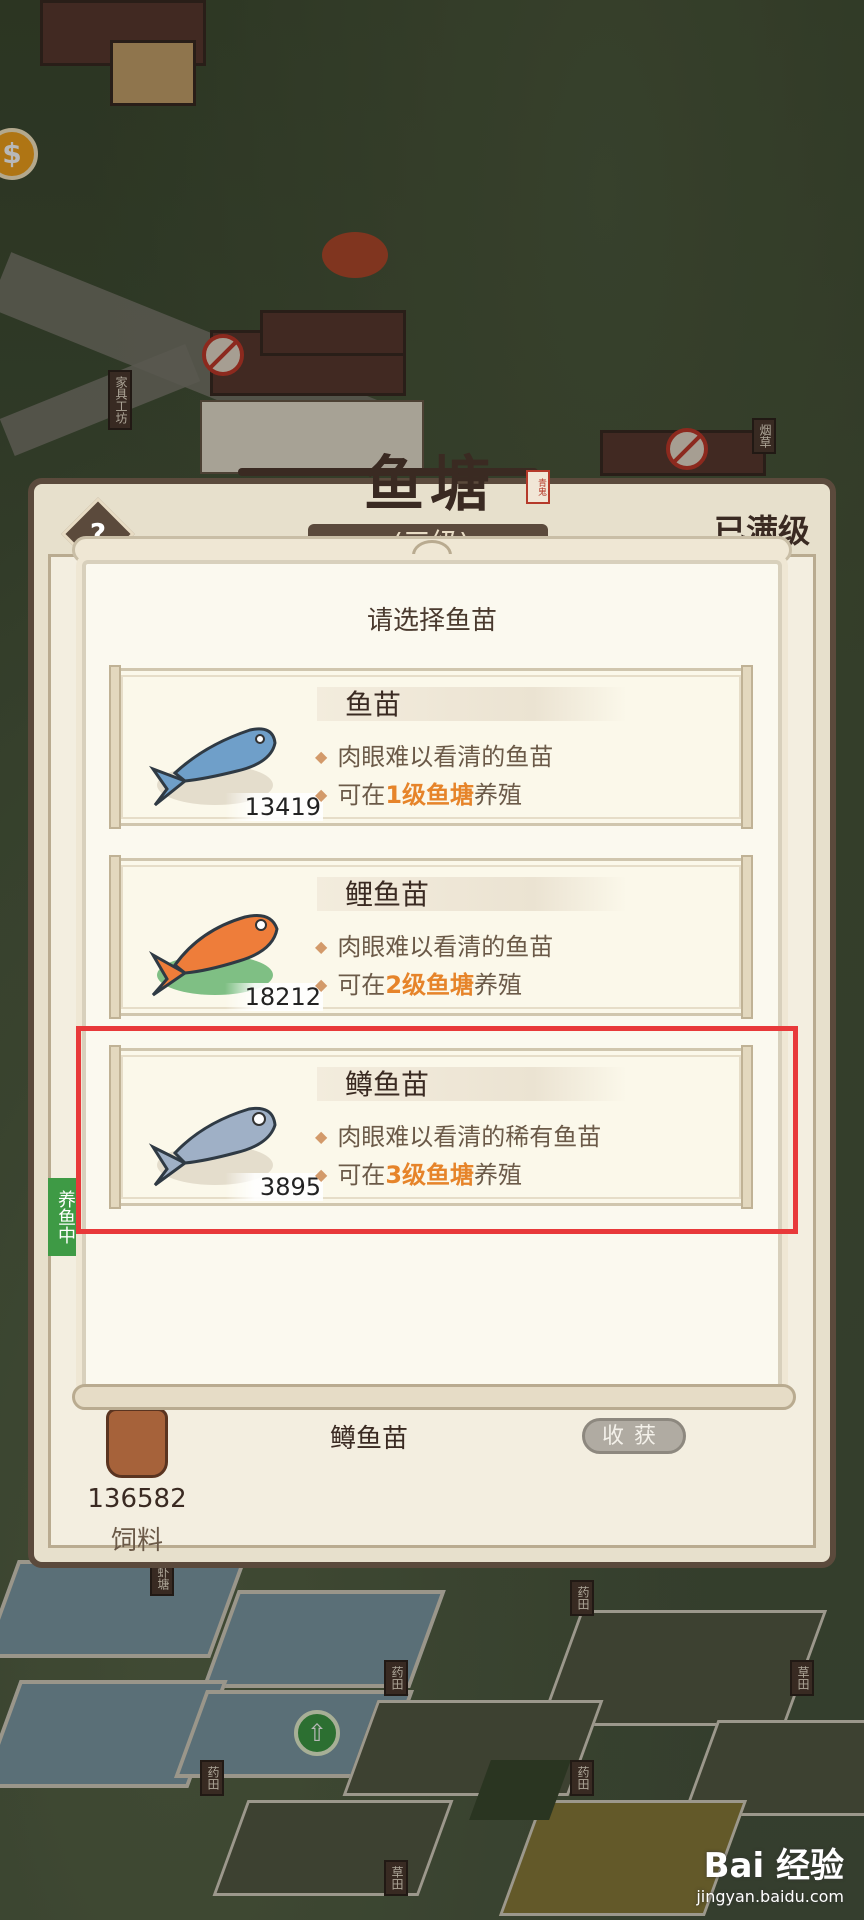  Describe the element at coordinates (538, 487) in the screenshot. I see `seal-stamp: 青鬼` at that location.